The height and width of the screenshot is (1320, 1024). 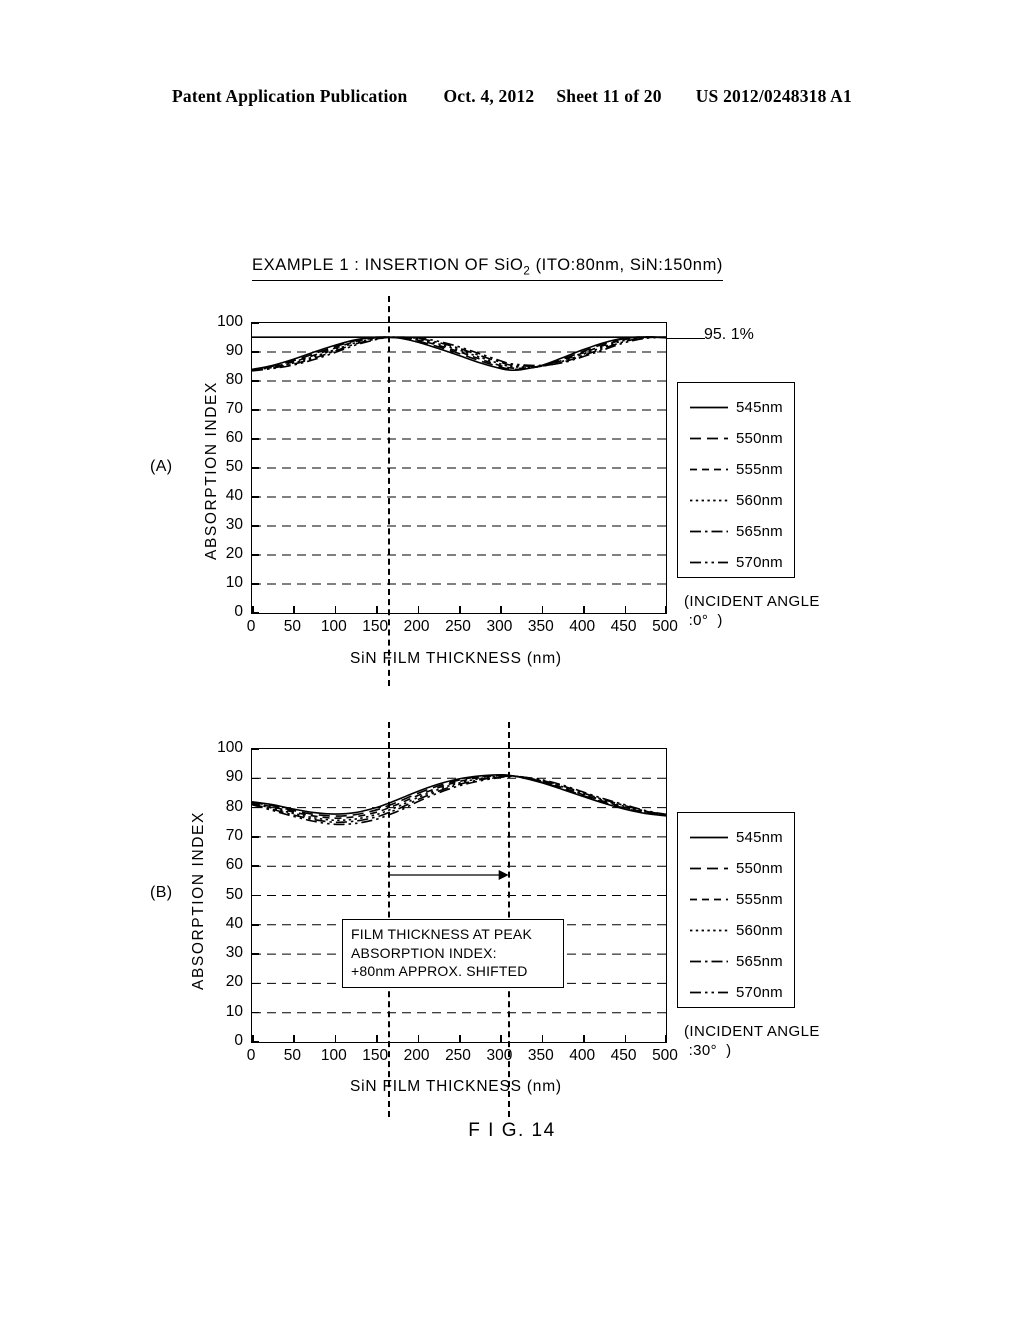 I want to click on incident-angle-a: (INCIDENT ANGLE :0° ), so click(x=752, y=611).